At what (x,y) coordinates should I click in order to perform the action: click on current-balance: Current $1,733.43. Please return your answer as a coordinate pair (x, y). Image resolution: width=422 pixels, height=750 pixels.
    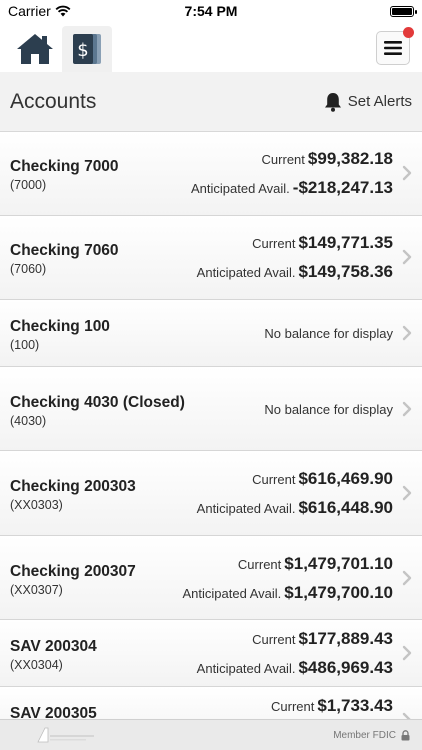
    Looking at the image, I should click on (332, 706).